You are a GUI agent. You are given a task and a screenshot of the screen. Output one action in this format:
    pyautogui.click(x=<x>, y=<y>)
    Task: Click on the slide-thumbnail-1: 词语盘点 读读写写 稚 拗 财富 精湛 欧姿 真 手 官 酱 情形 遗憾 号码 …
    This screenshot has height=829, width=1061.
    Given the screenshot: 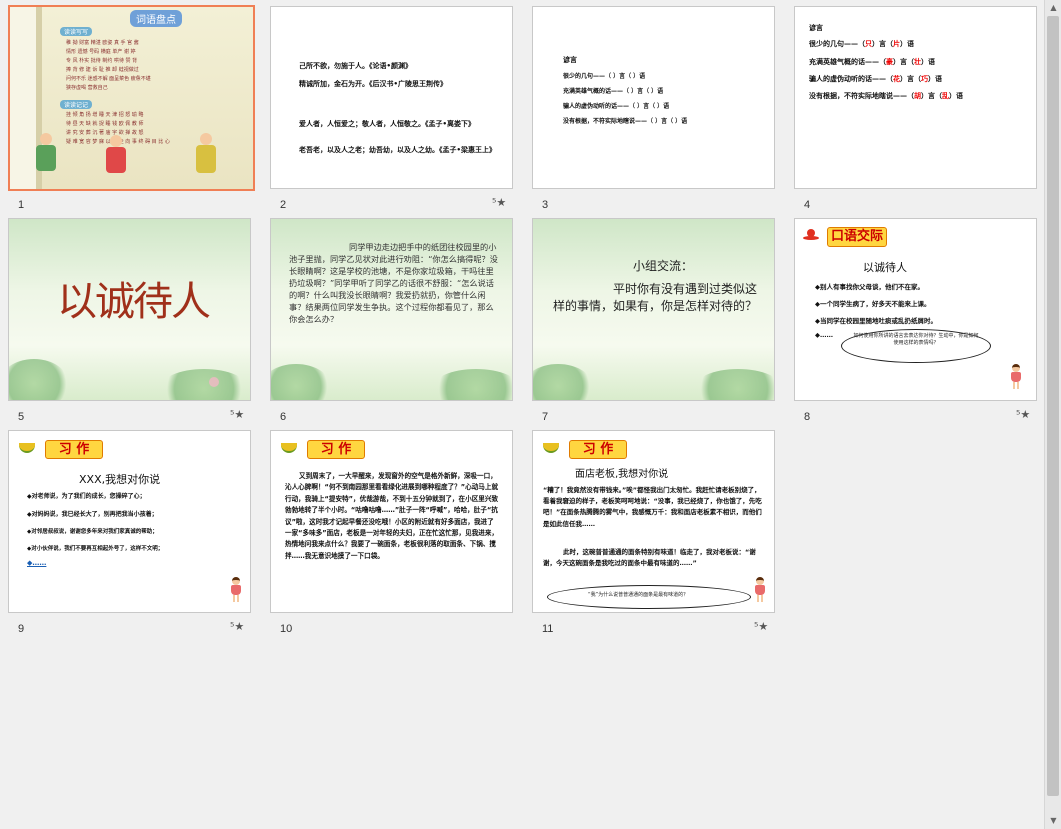 What is the action you would take?
    pyautogui.click(x=131, y=98)
    